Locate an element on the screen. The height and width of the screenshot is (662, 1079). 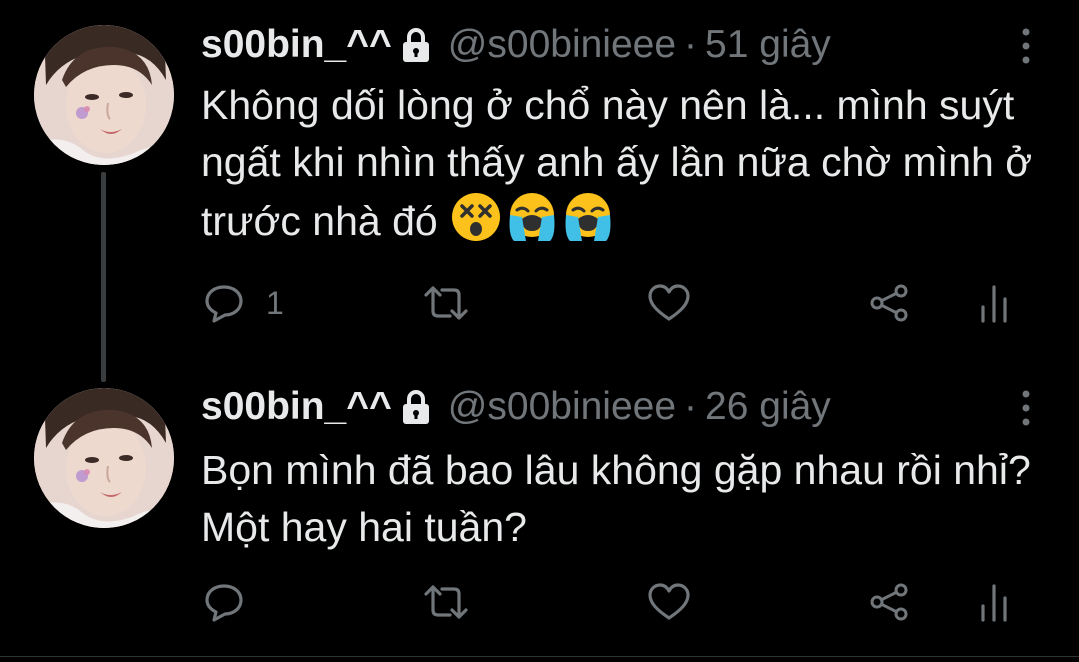
tweet-header: s00bin_^^ @s00binieee · 26 giây is located at coordinates (516, 407).